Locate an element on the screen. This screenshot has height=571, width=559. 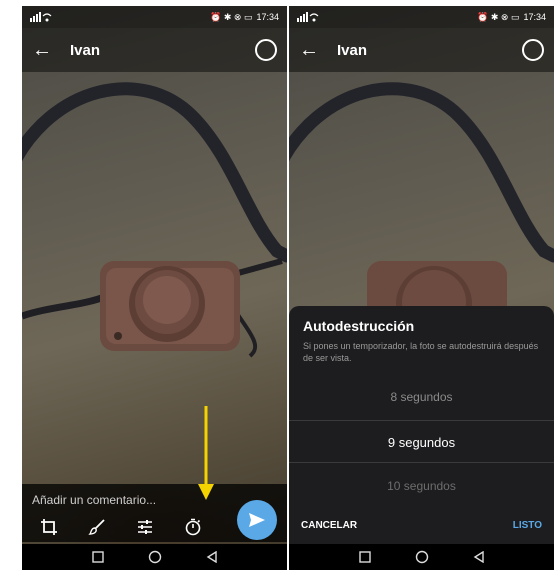
brush-icon is located at coordinates (97, 527).